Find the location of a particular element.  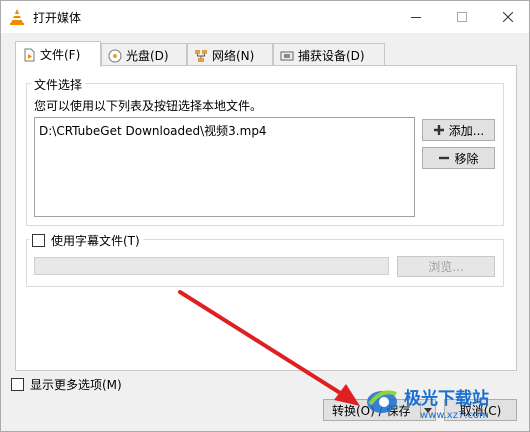

watermark-url: www.xz7.com is located at coordinates (454, 415).